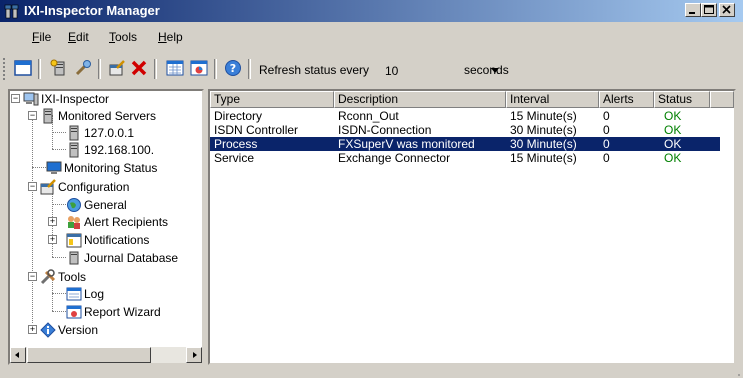 The width and height of the screenshot is (743, 378). Describe the element at coordinates (94, 187) in the screenshot. I see `tree-label: Configuration` at that location.